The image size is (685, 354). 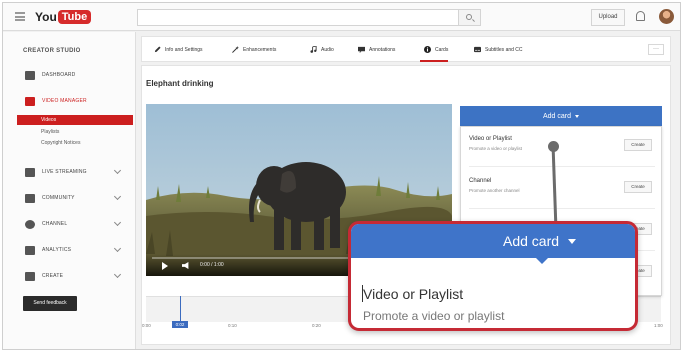 I want to click on tab-label: Cards, so click(x=442, y=49).